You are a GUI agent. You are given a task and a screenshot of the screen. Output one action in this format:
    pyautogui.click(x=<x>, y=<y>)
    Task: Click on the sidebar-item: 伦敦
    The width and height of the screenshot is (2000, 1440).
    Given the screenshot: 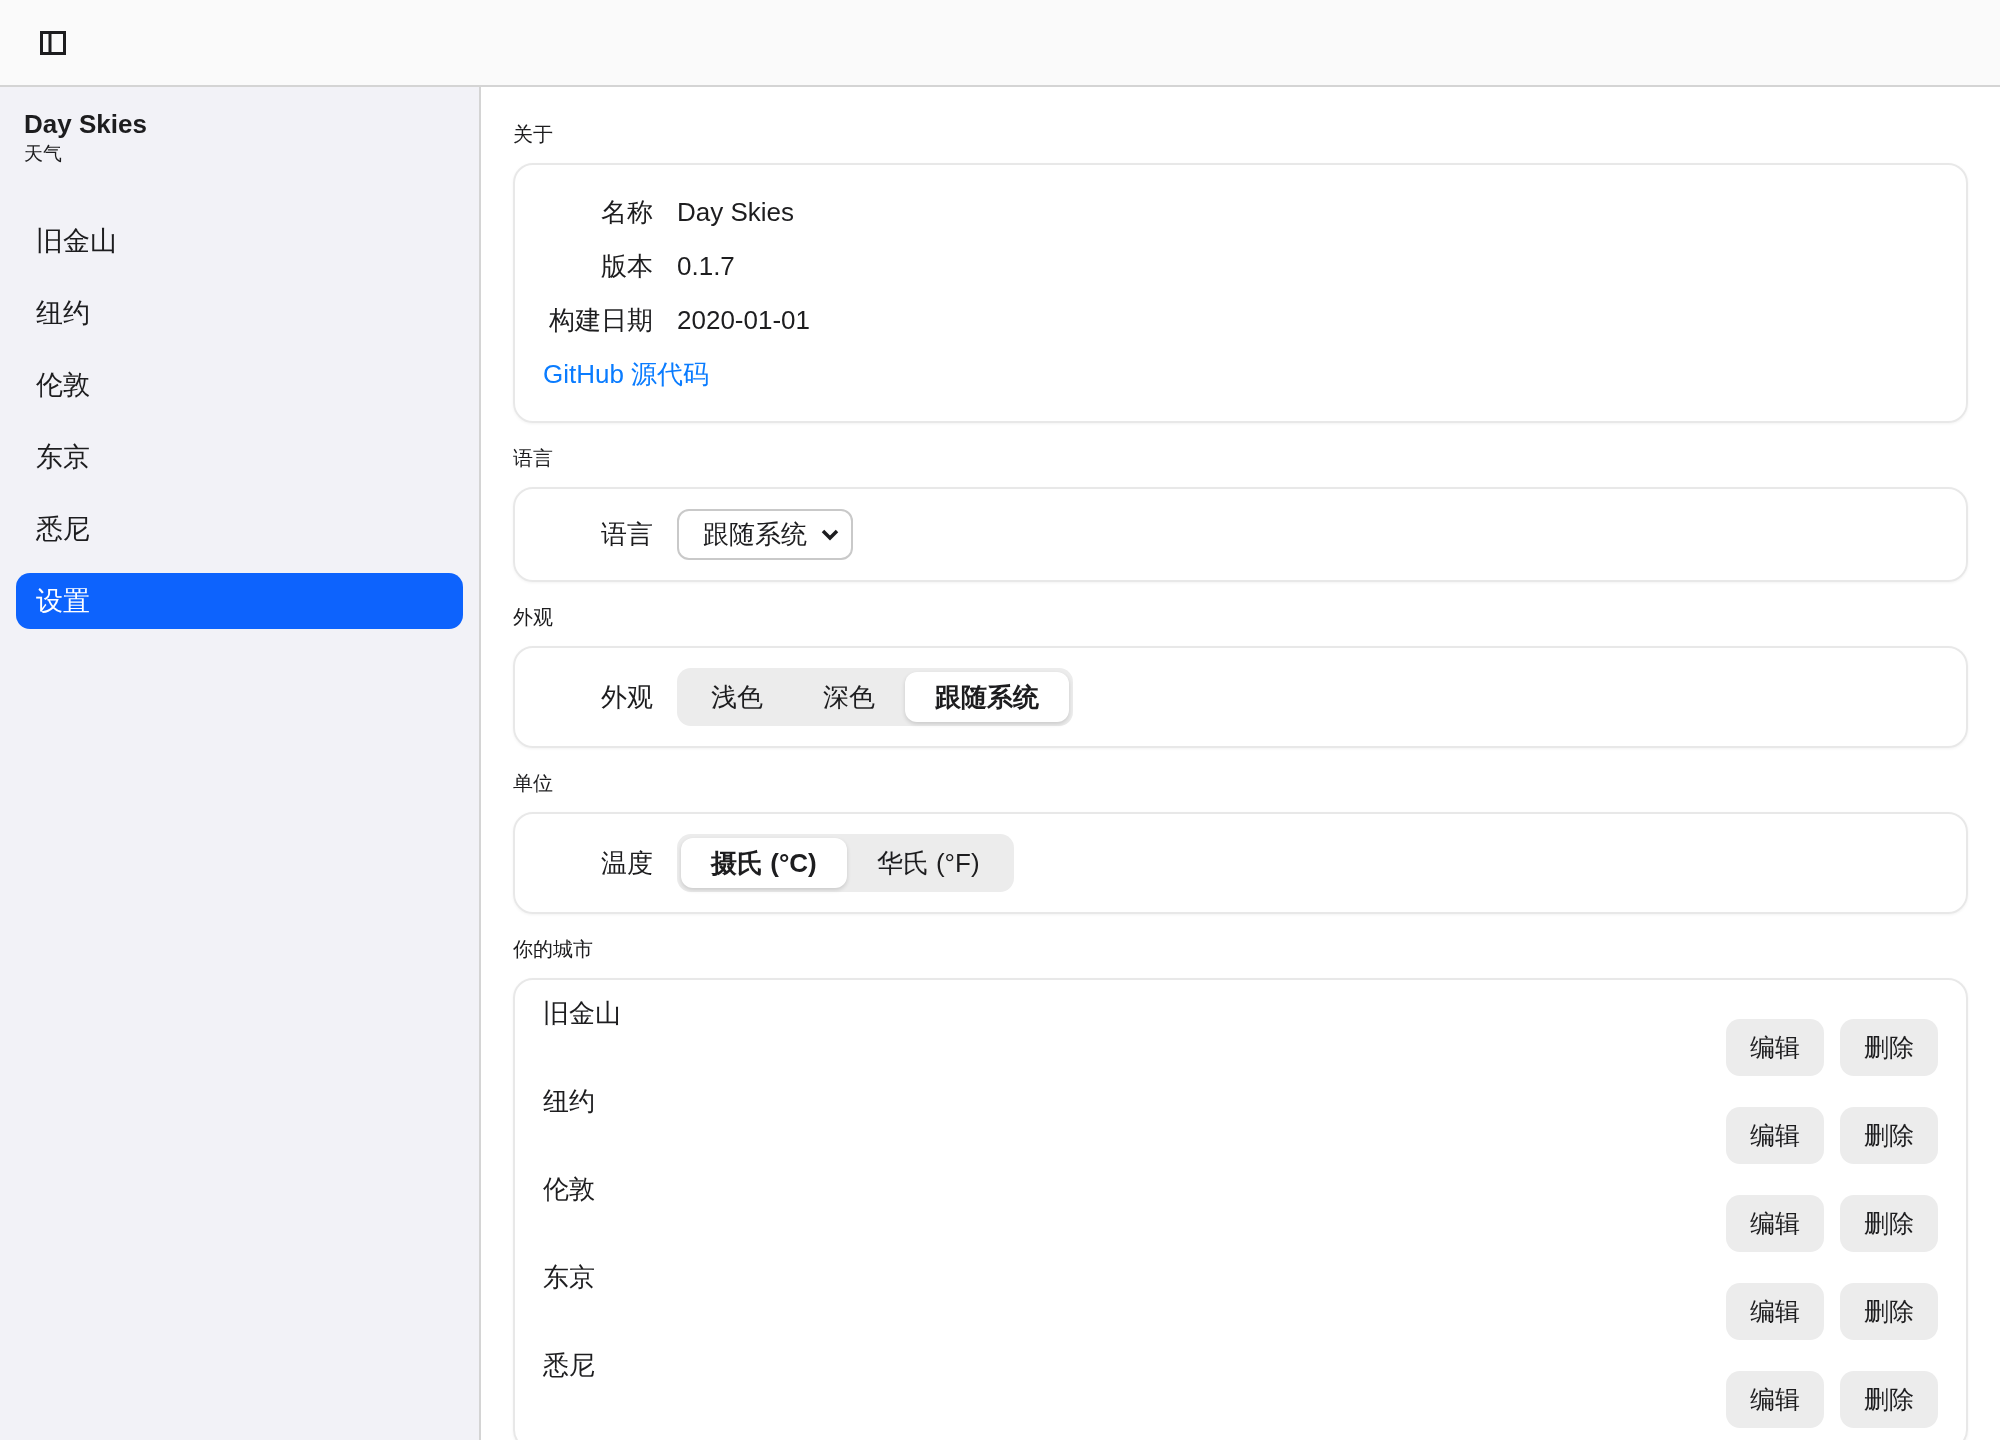 What is the action you would take?
    pyautogui.click(x=239, y=384)
    